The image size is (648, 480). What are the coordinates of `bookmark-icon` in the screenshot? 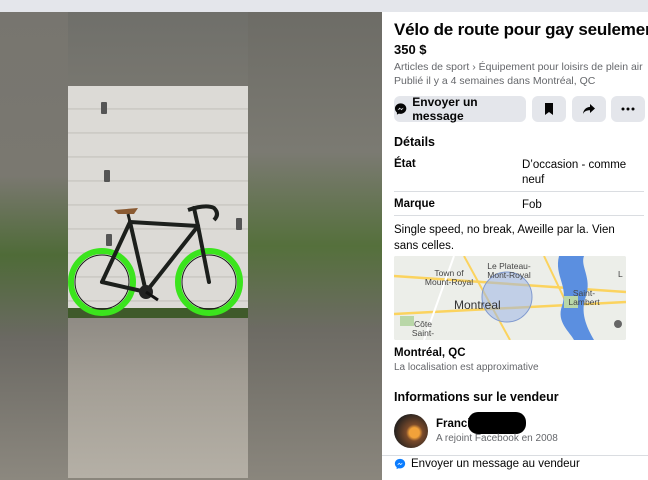 It's located at (549, 109).